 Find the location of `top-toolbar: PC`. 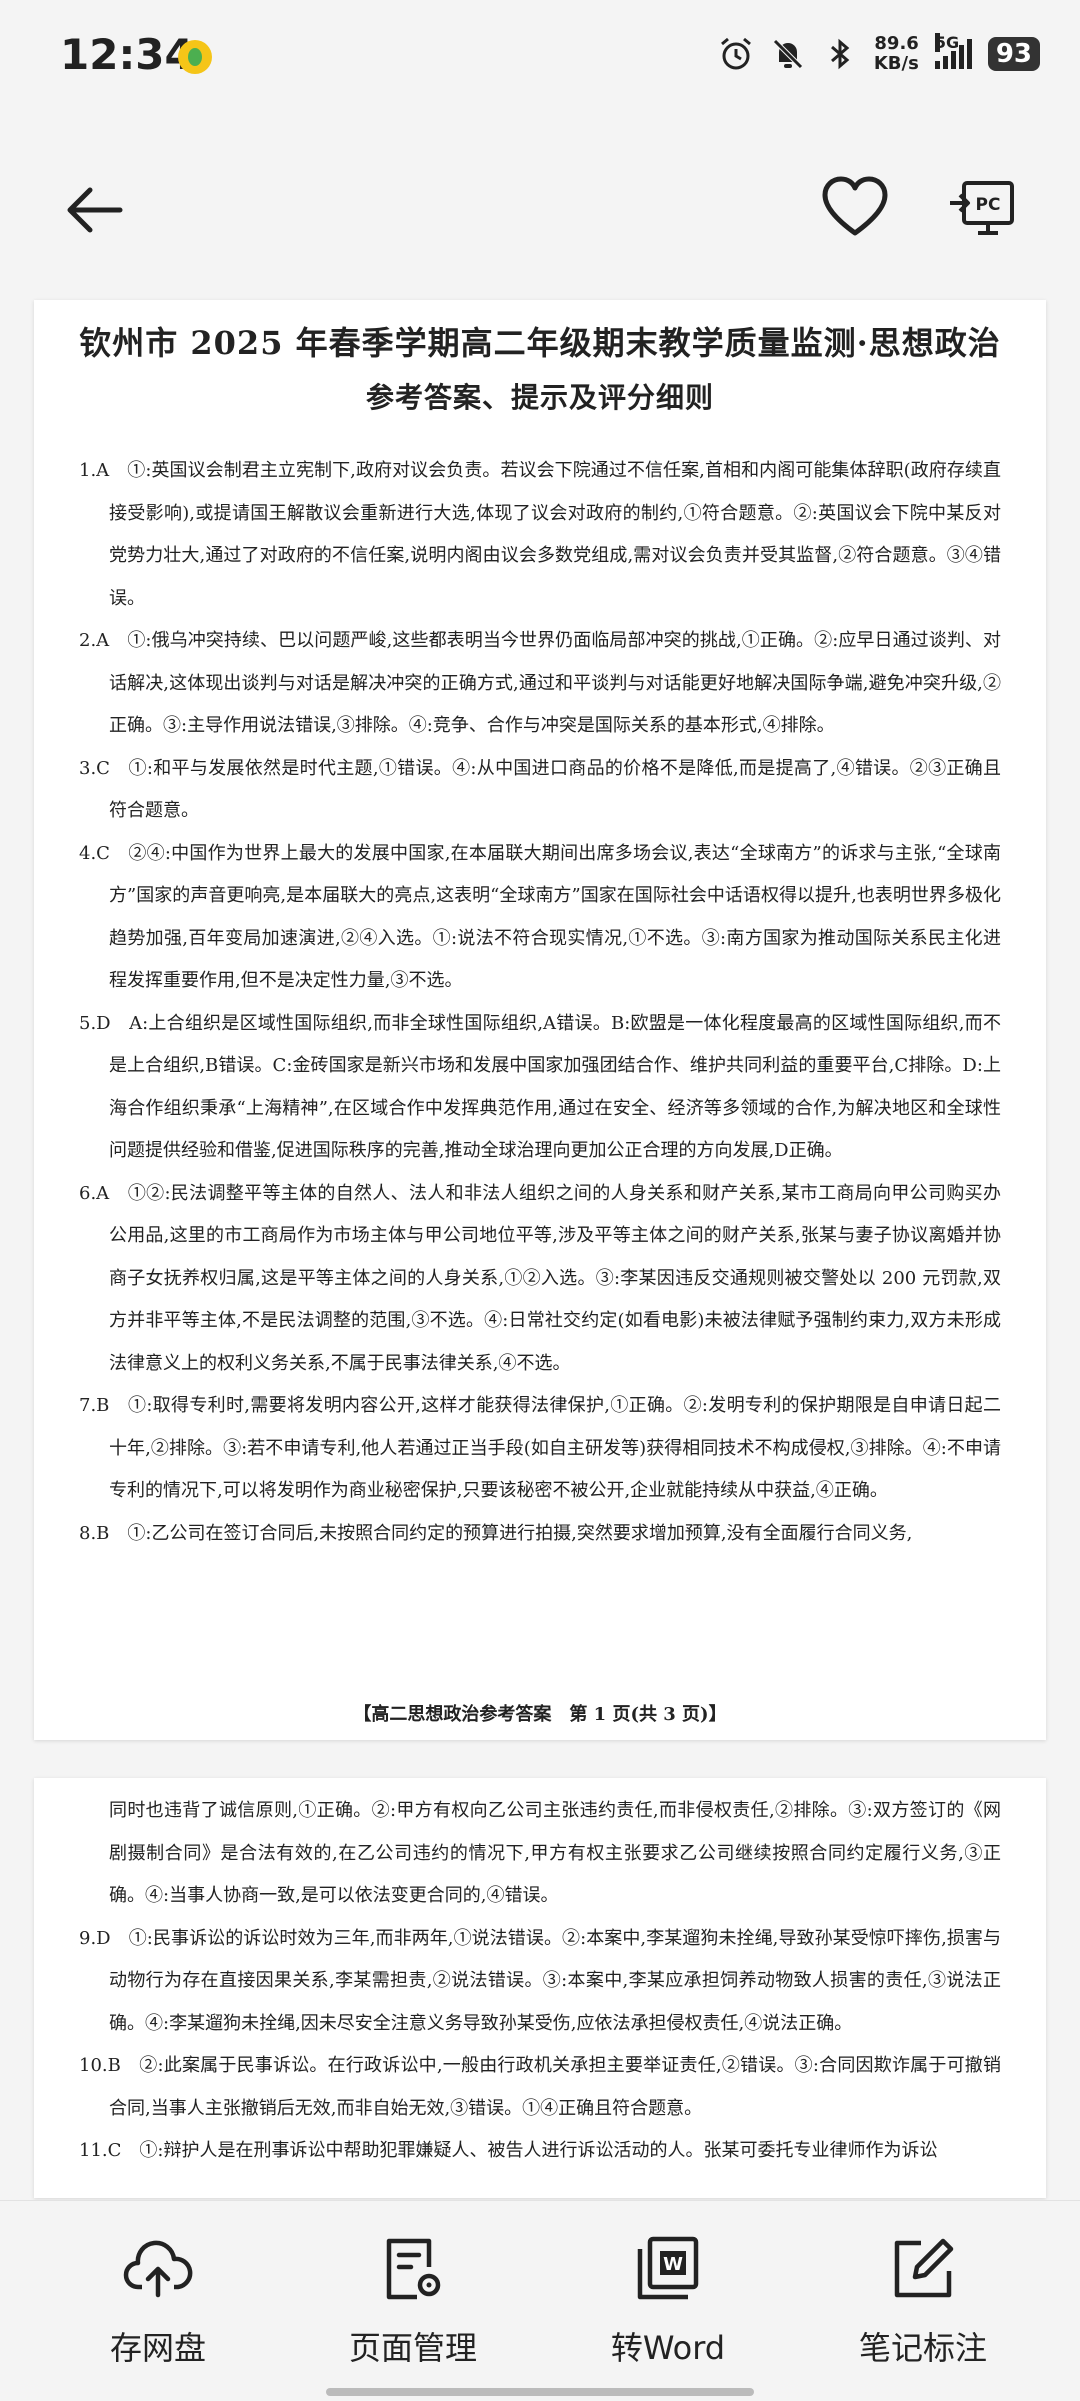

top-toolbar: PC is located at coordinates (540, 207).